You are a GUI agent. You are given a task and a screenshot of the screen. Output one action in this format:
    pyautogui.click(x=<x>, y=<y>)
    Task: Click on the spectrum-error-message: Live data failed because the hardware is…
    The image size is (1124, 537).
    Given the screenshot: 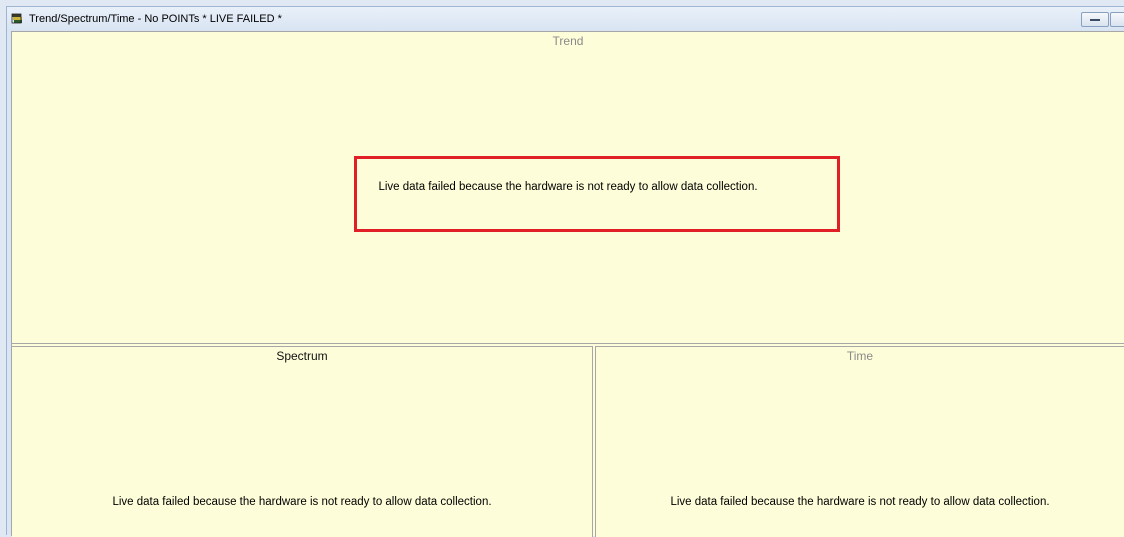 What is the action you would take?
    pyautogui.click(x=302, y=502)
    